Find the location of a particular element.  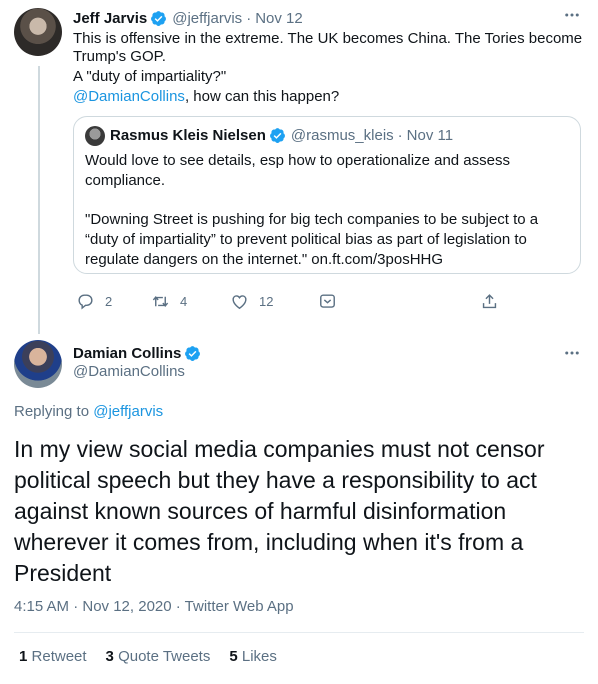

like-icon is located at coordinates (239, 302).